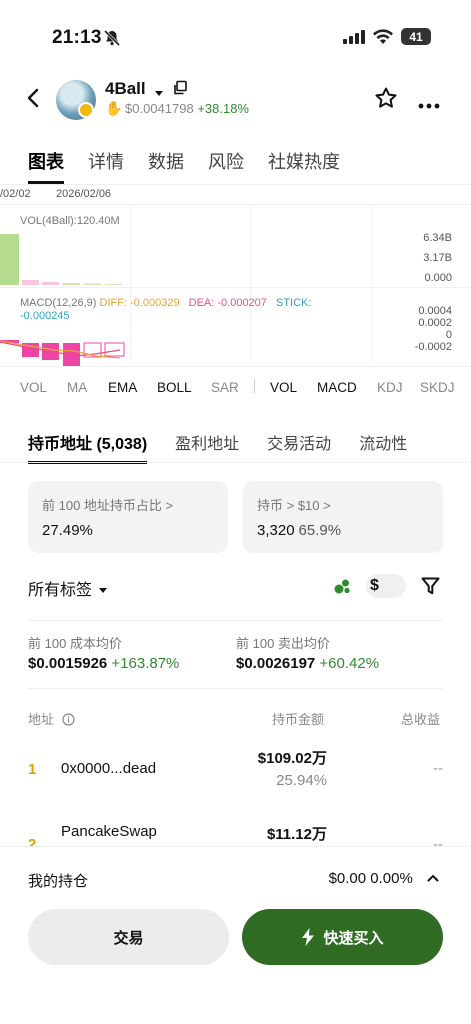 The image size is (471, 1024). I want to click on indicator-boll: BOLL, so click(174, 387).